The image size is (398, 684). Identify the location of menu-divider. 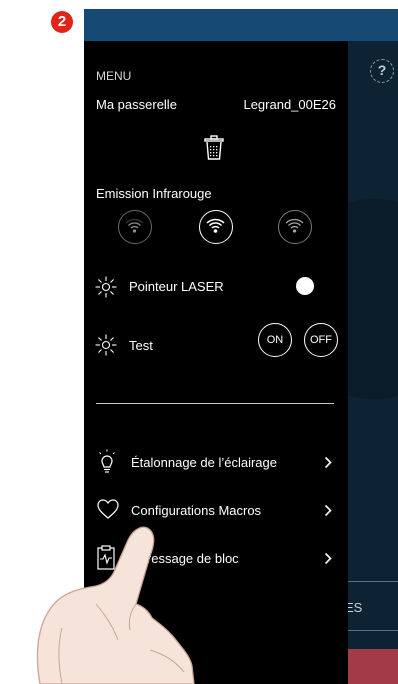
(215, 403).